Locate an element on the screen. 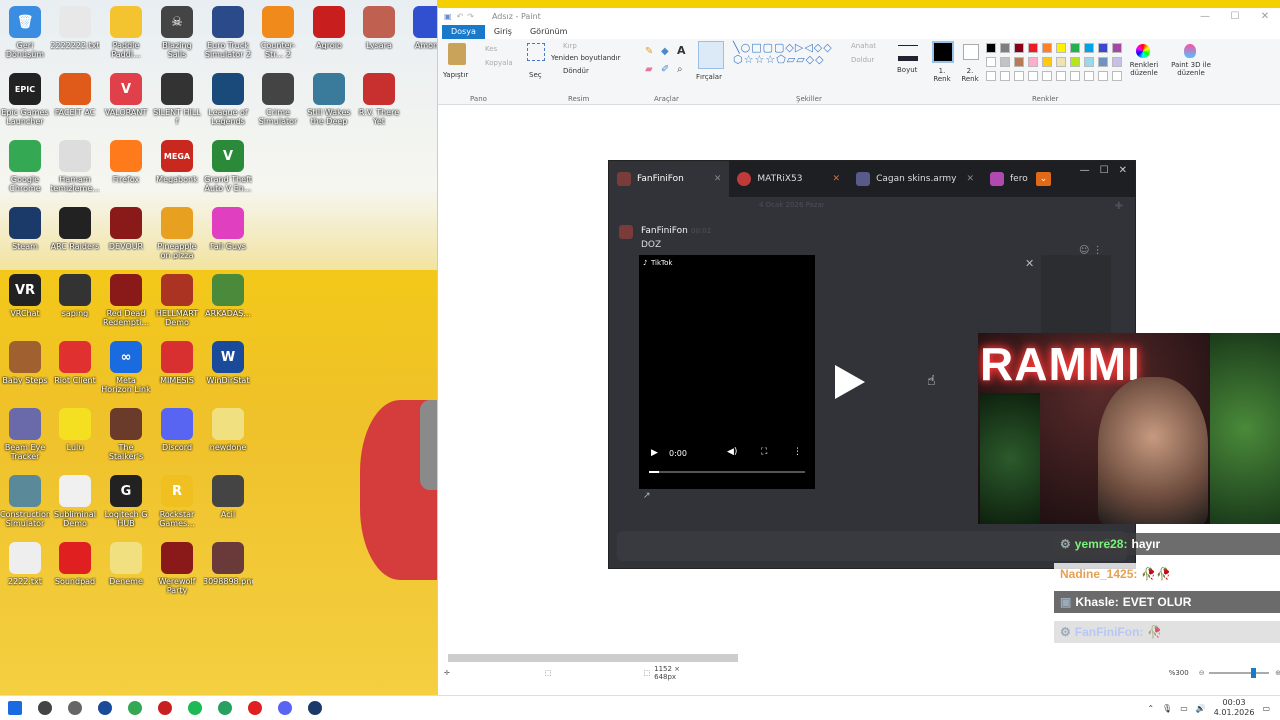  fill-icon: ◆ is located at coordinates (665, 51).